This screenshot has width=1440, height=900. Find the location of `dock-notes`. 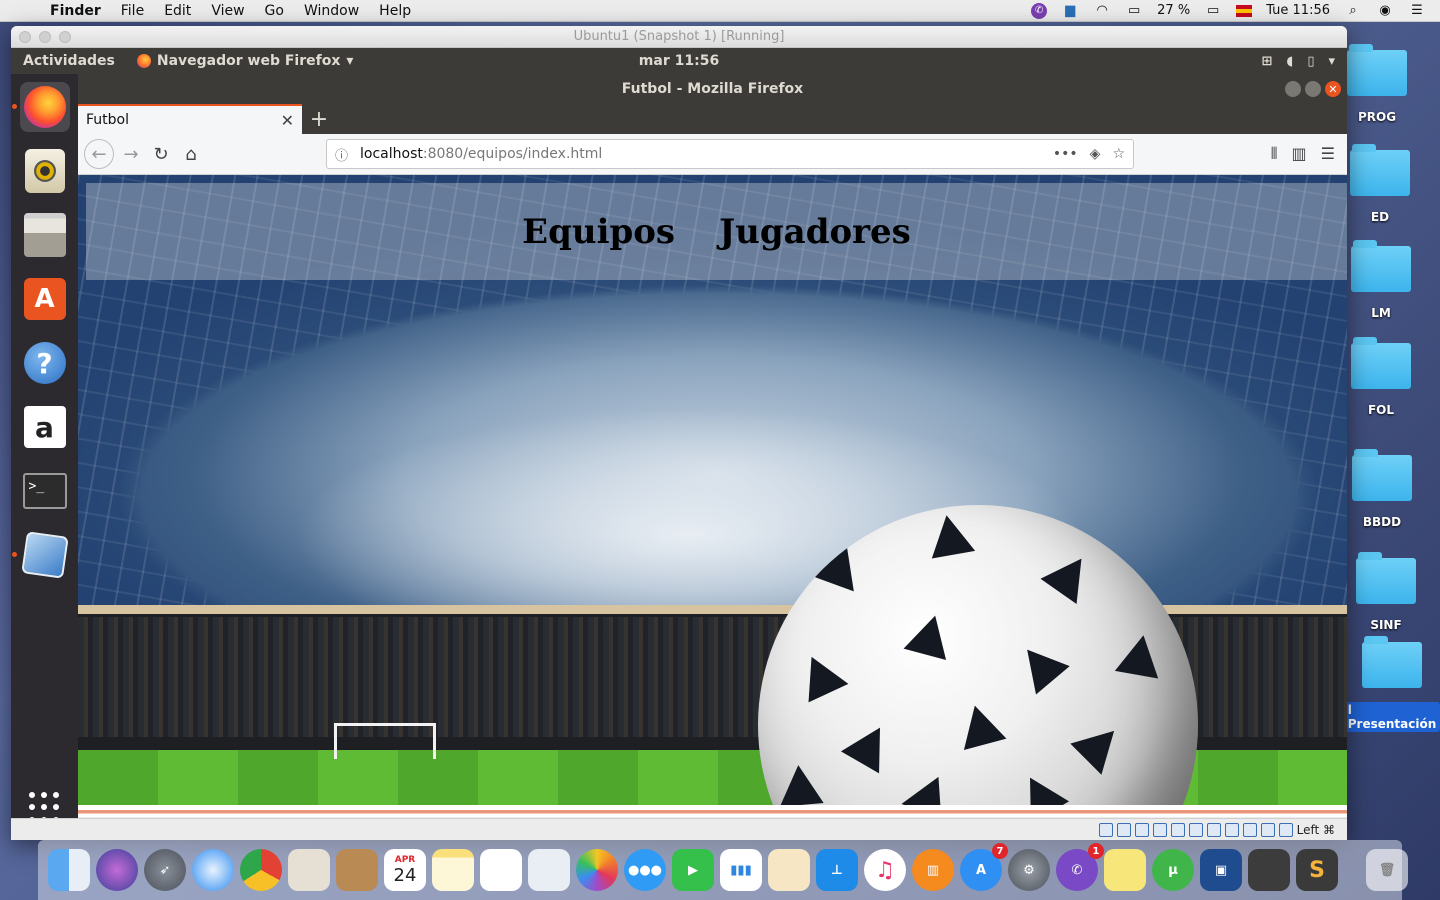

dock-notes is located at coordinates (453, 870).